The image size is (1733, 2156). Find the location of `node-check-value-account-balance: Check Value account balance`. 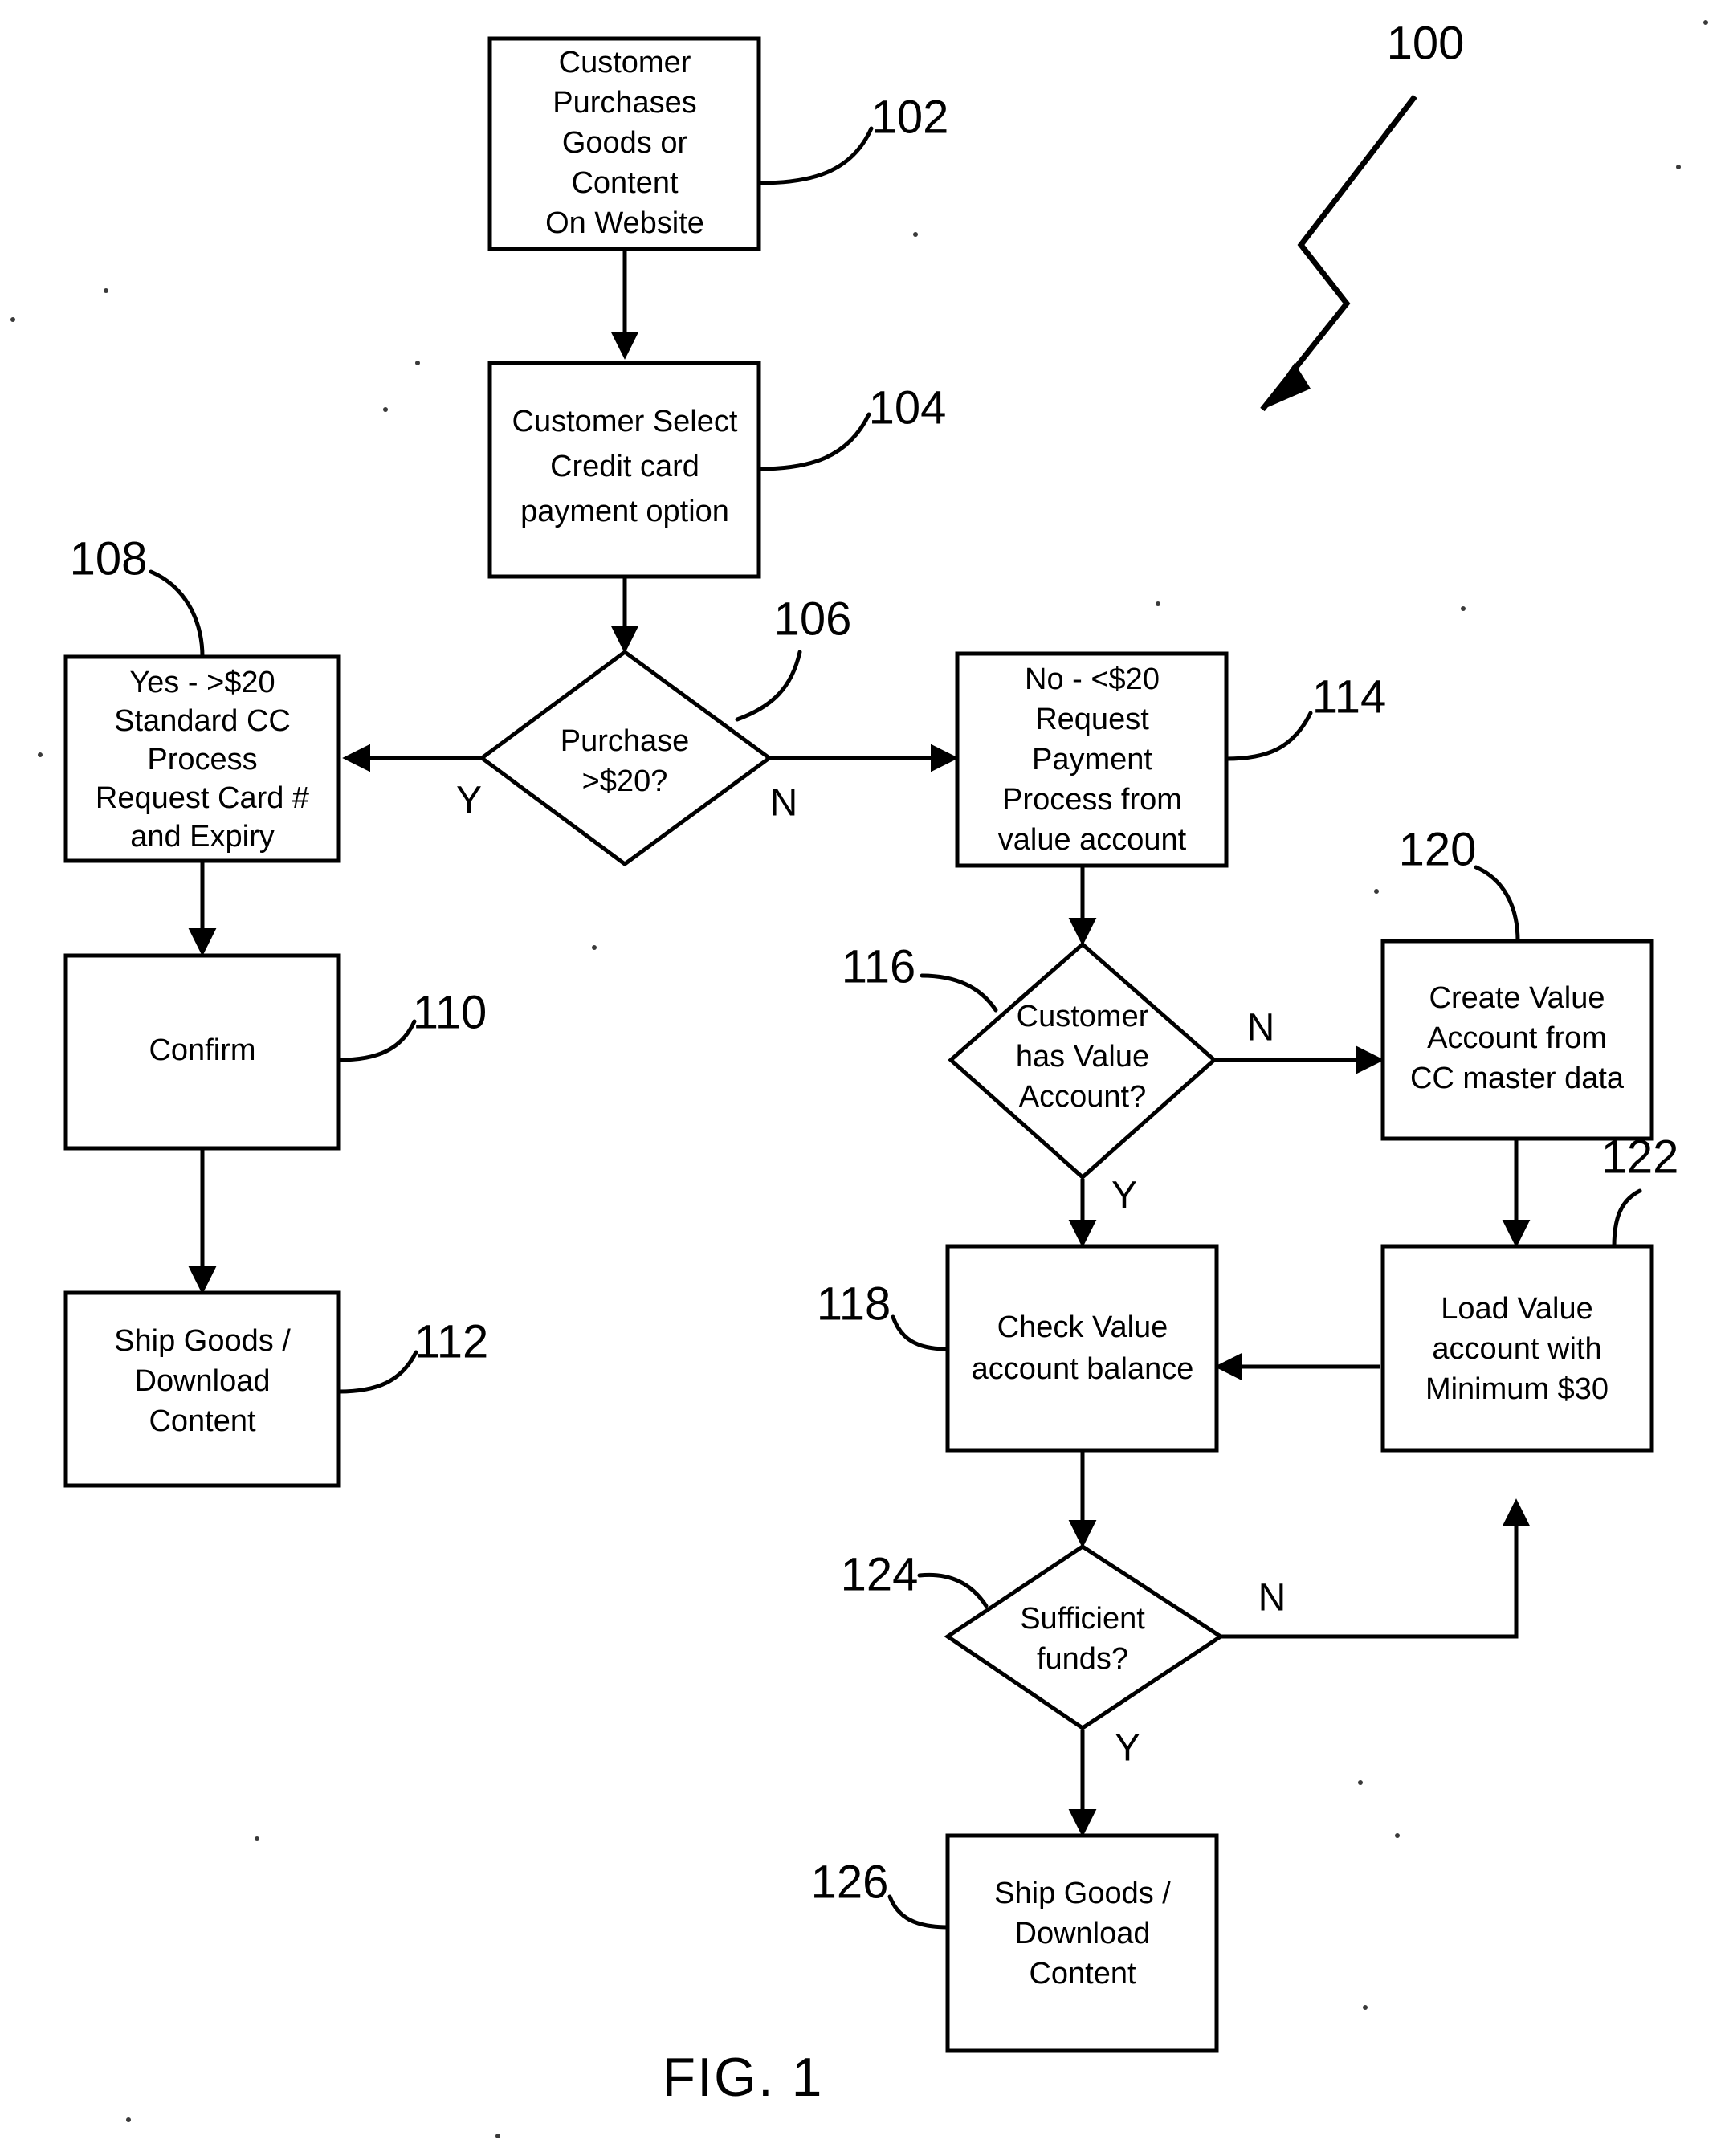

node-check-value-account-balance: Check Value account balance is located at coordinates (1082, 1348).